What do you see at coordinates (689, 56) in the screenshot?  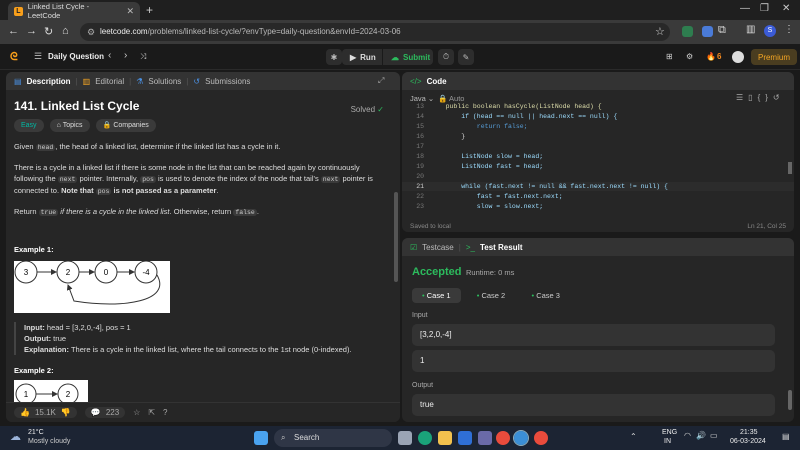 I see `settings-gear-icon: ⚙` at bounding box center [689, 56].